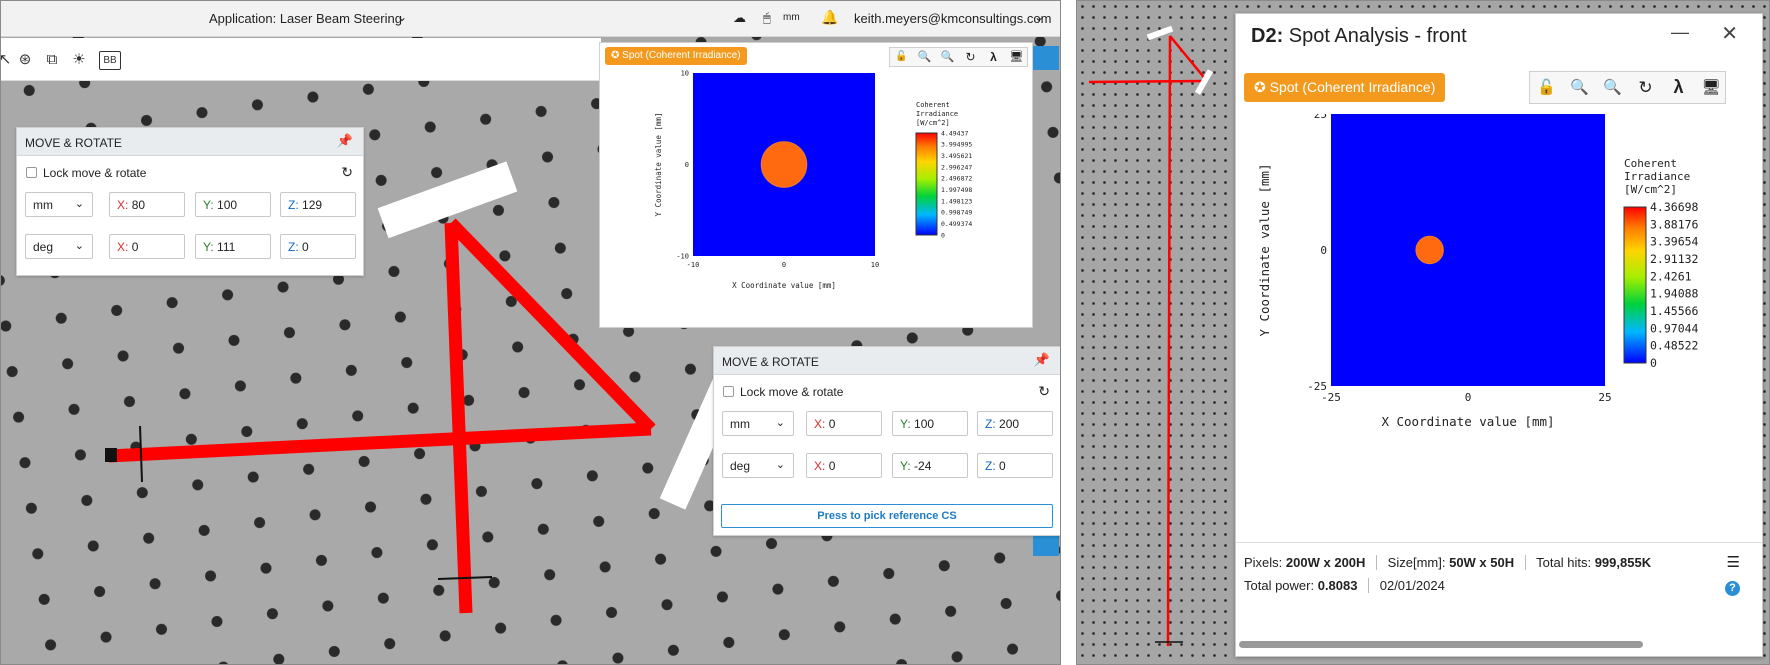 The width and height of the screenshot is (1770, 665). What do you see at coordinates (111, 455) in the screenshot?
I see `beam-source` at bounding box center [111, 455].